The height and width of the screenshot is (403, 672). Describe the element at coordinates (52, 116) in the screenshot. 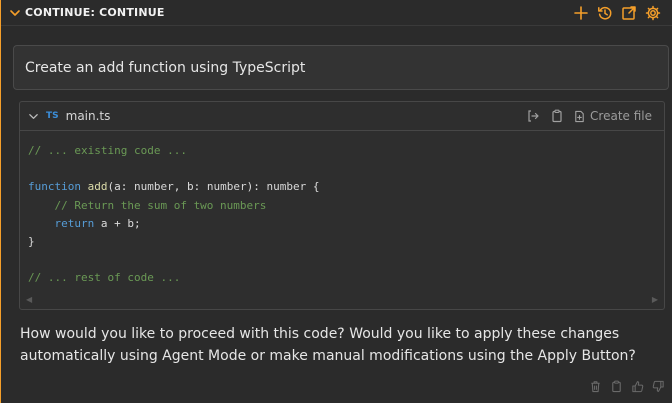

I see `typescript-badge: TS` at that location.